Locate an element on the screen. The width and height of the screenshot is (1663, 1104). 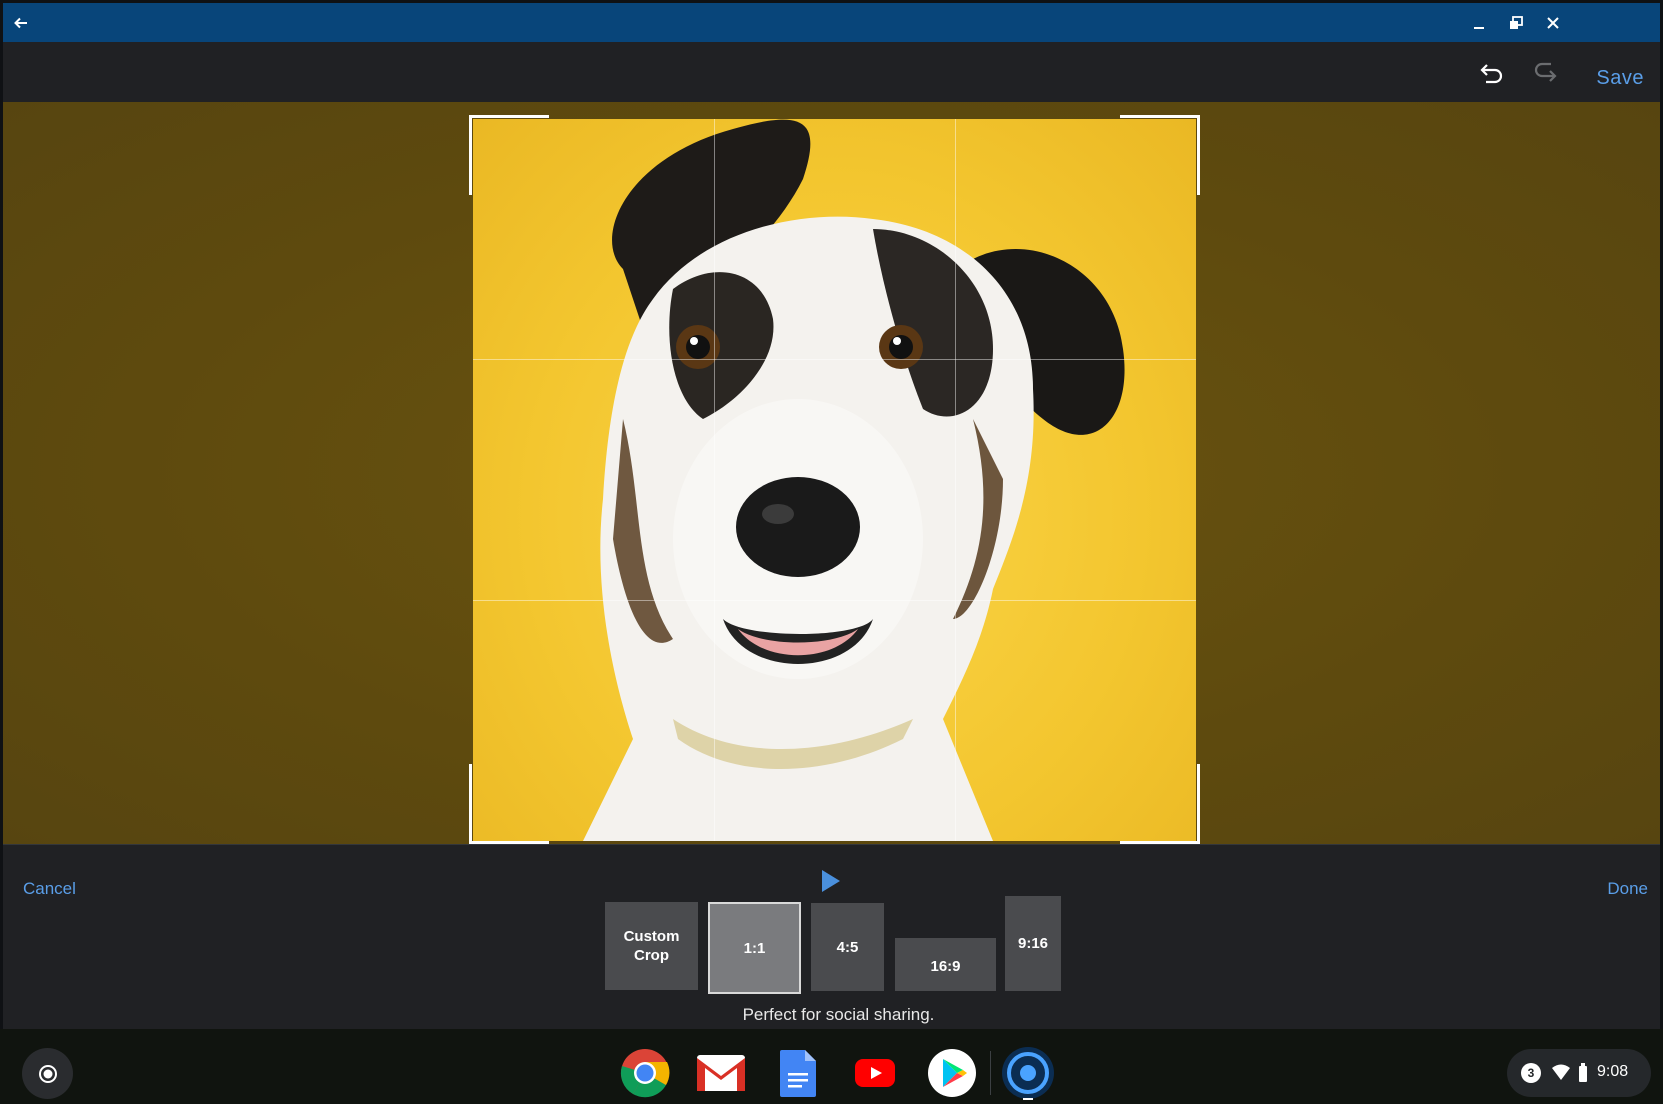
chrome-icon is located at coordinates (645, 1073).